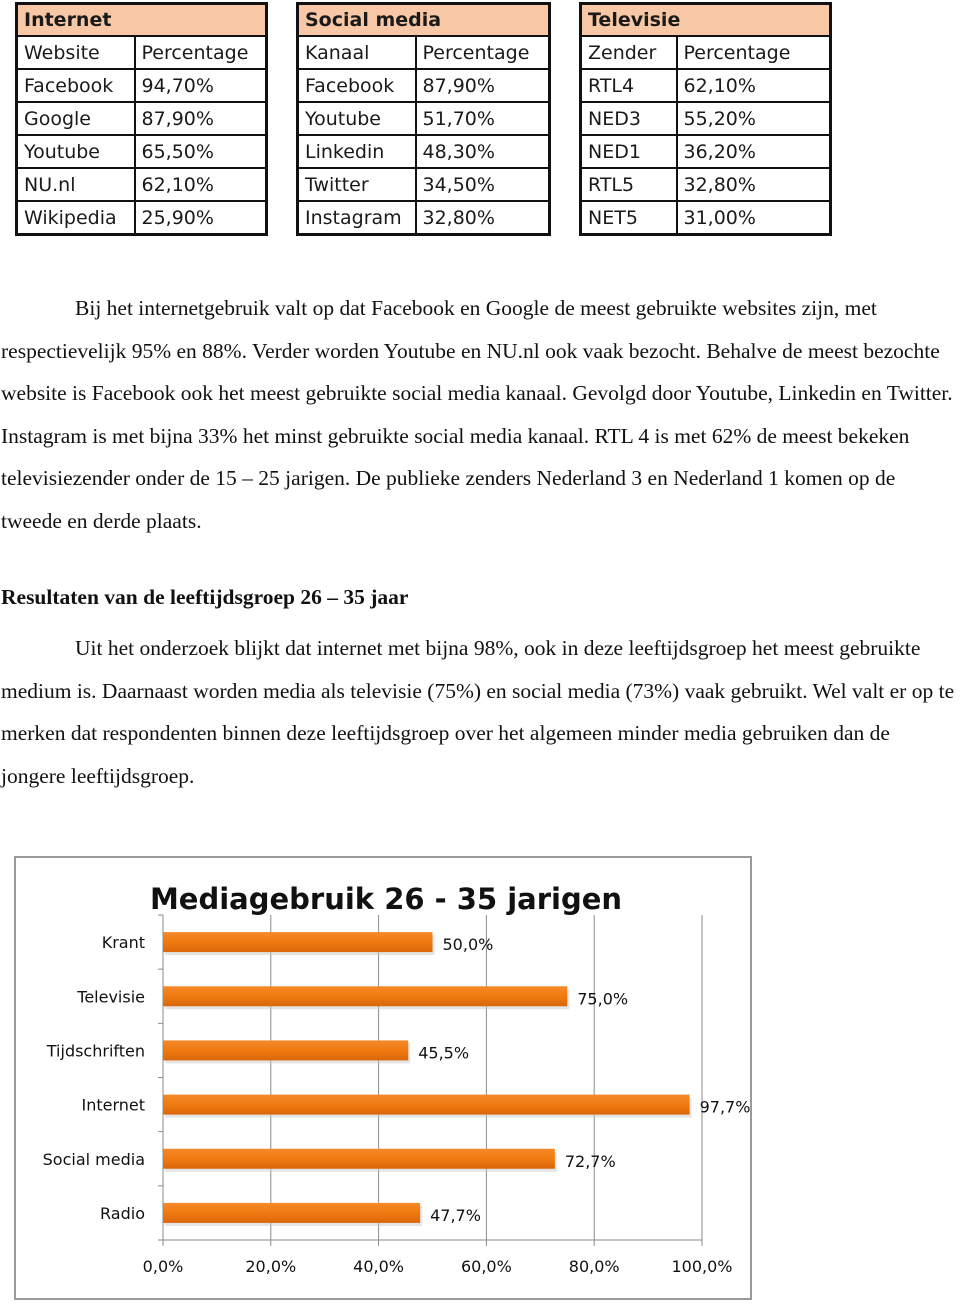  Describe the element at coordinates (122, 1213) in the screenshot. I see `category-label: Radio` at that location.